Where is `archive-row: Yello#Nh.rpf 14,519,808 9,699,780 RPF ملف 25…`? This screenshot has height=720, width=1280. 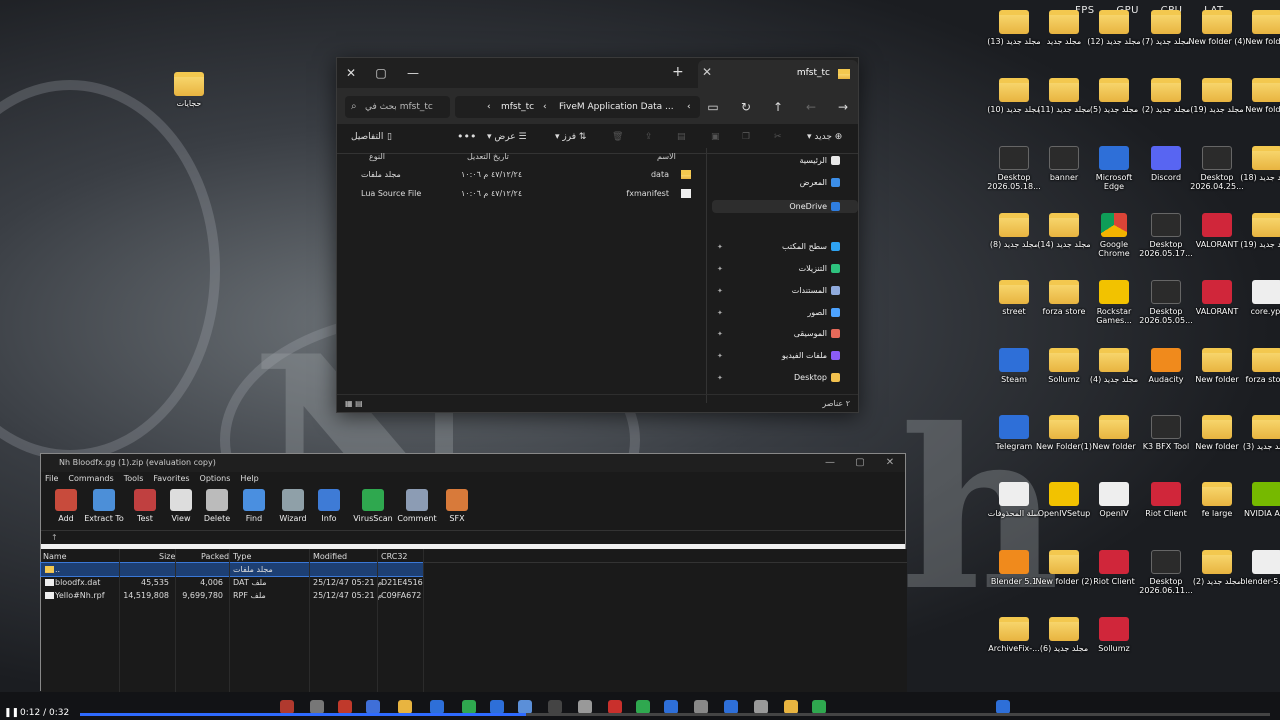 archive-row: Yello#Nh.rpf 14,519,808 9,699,780 RPF ملف 25… is located at coordinates (474, 595).